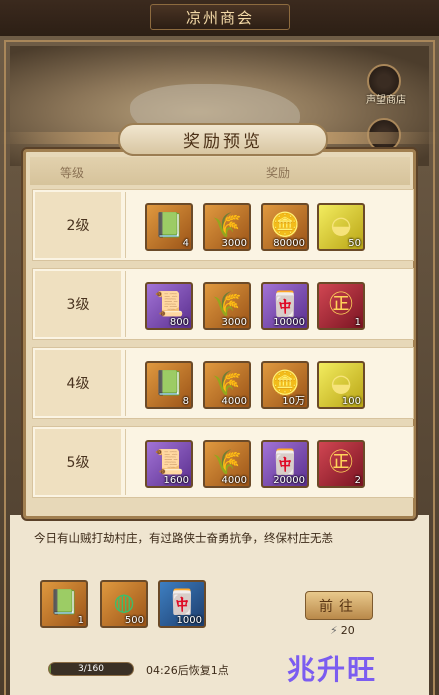  I want to click on shop-title: 凉州商会, so click(219, 17).